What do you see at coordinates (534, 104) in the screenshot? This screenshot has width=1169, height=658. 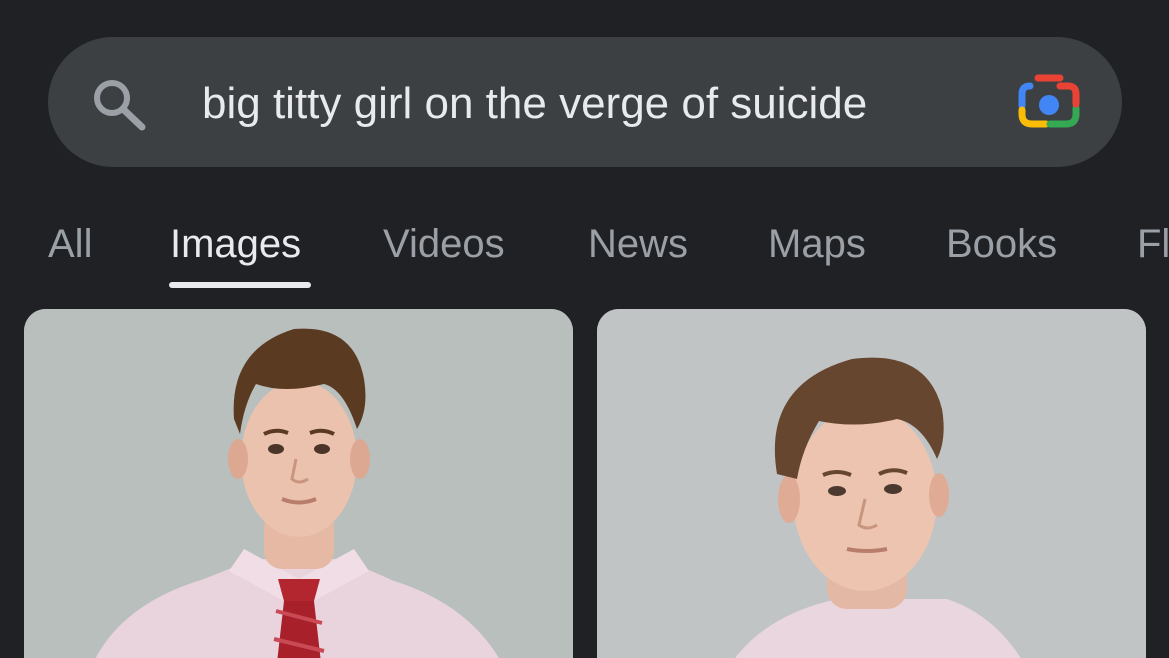 I see `search-input: big titty girl on the verge of suicide` at bounding box center [534, 104].